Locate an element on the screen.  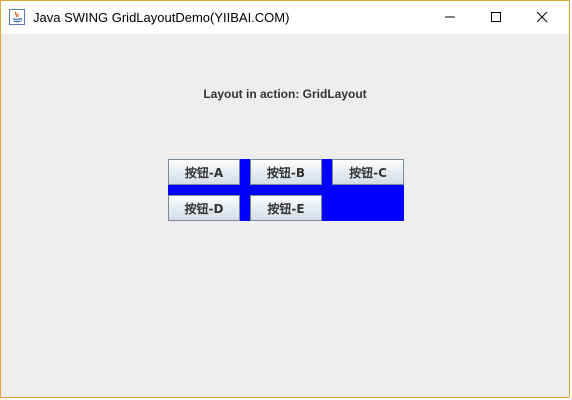
window-title: Java SWING GridLayoutDemo(YIIBAI.COM) is located at coordinates (161, 17).